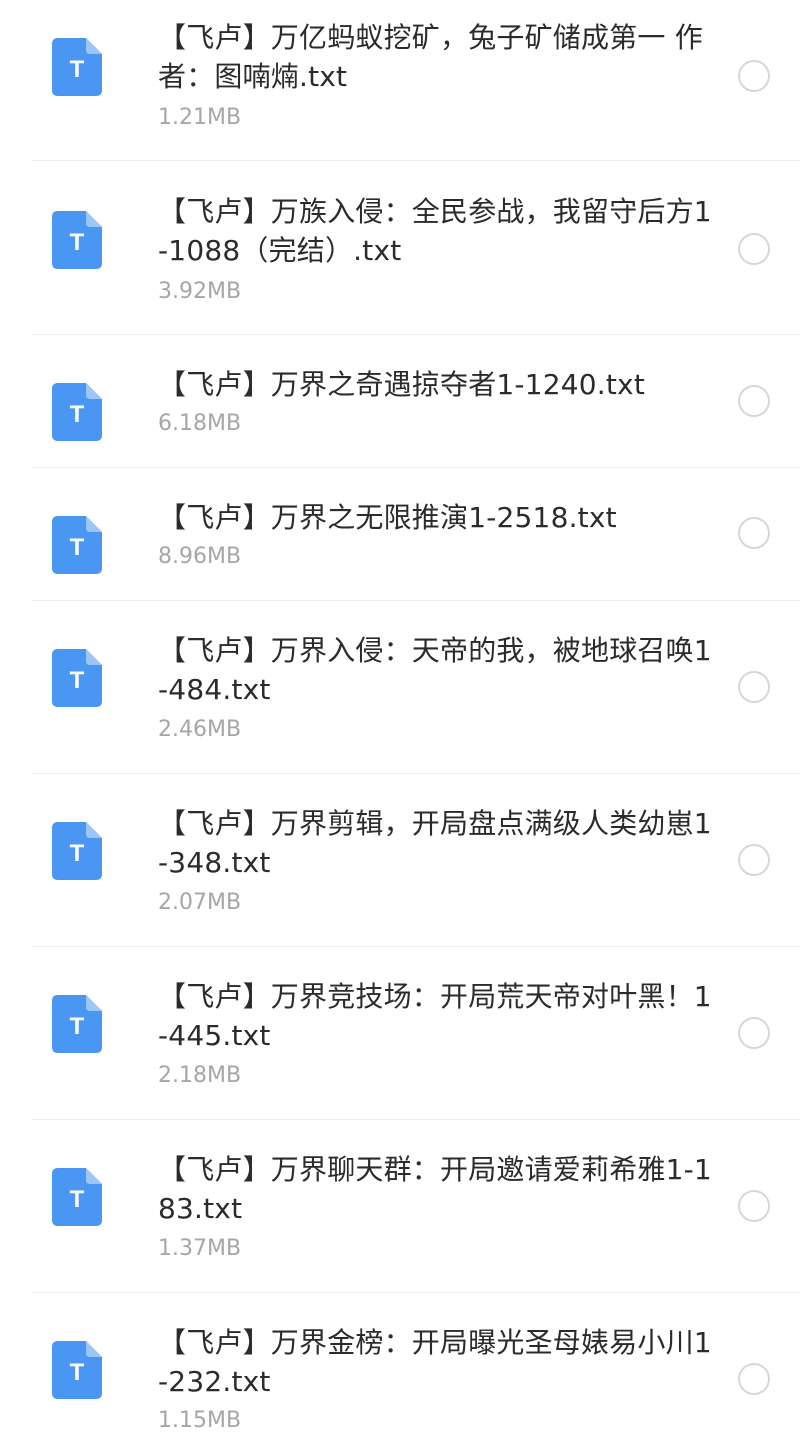 This screenshot has height=1441, width=800. I want to click on file-name: 【飞卢】万界金榜：开局曝光圣母婊易小川1-232.txt, so click(435, 1362).